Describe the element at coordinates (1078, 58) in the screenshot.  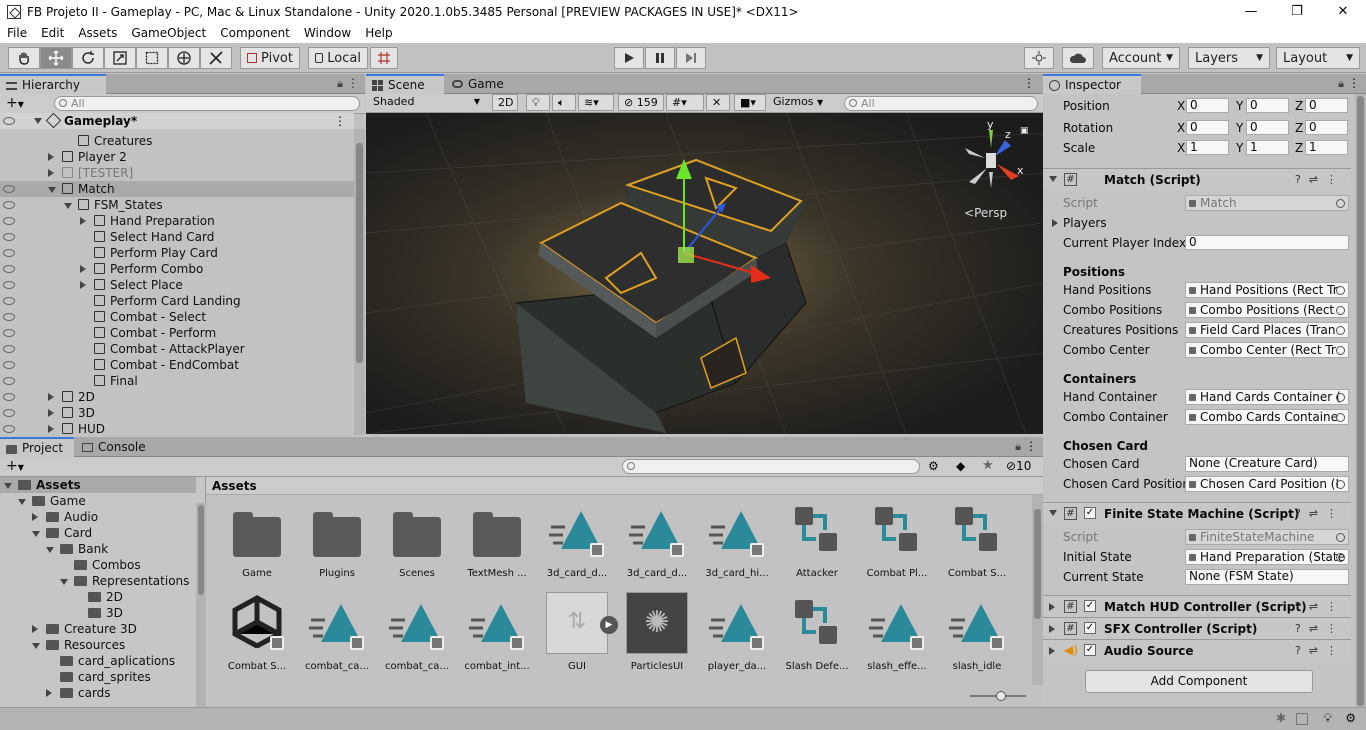
I see `cloud-button` at that location.